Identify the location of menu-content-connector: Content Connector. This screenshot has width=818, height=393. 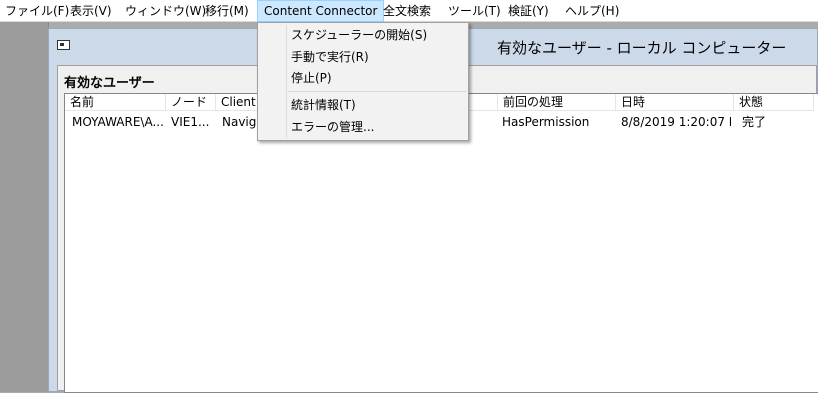
(321, 11).